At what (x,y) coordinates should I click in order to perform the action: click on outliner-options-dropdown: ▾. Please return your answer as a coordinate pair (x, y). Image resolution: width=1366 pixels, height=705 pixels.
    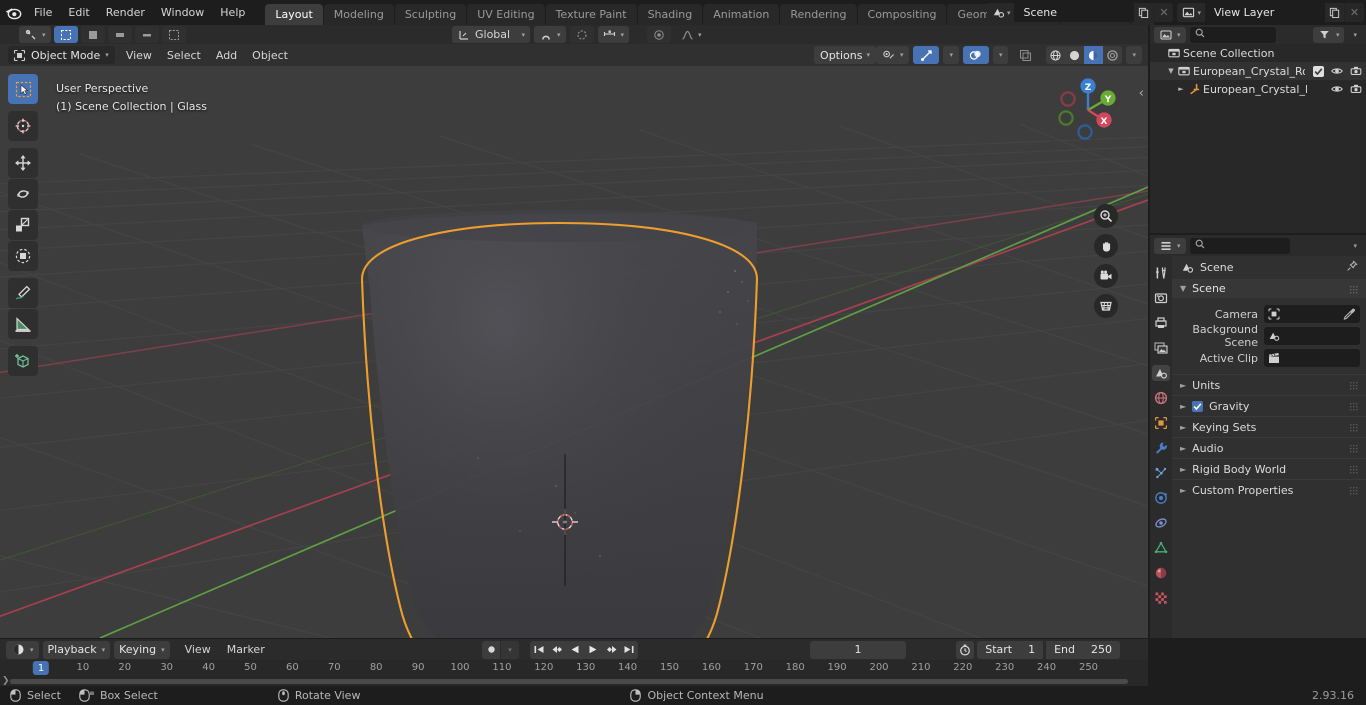
    Looking at the image, I should click on (1355, 35).